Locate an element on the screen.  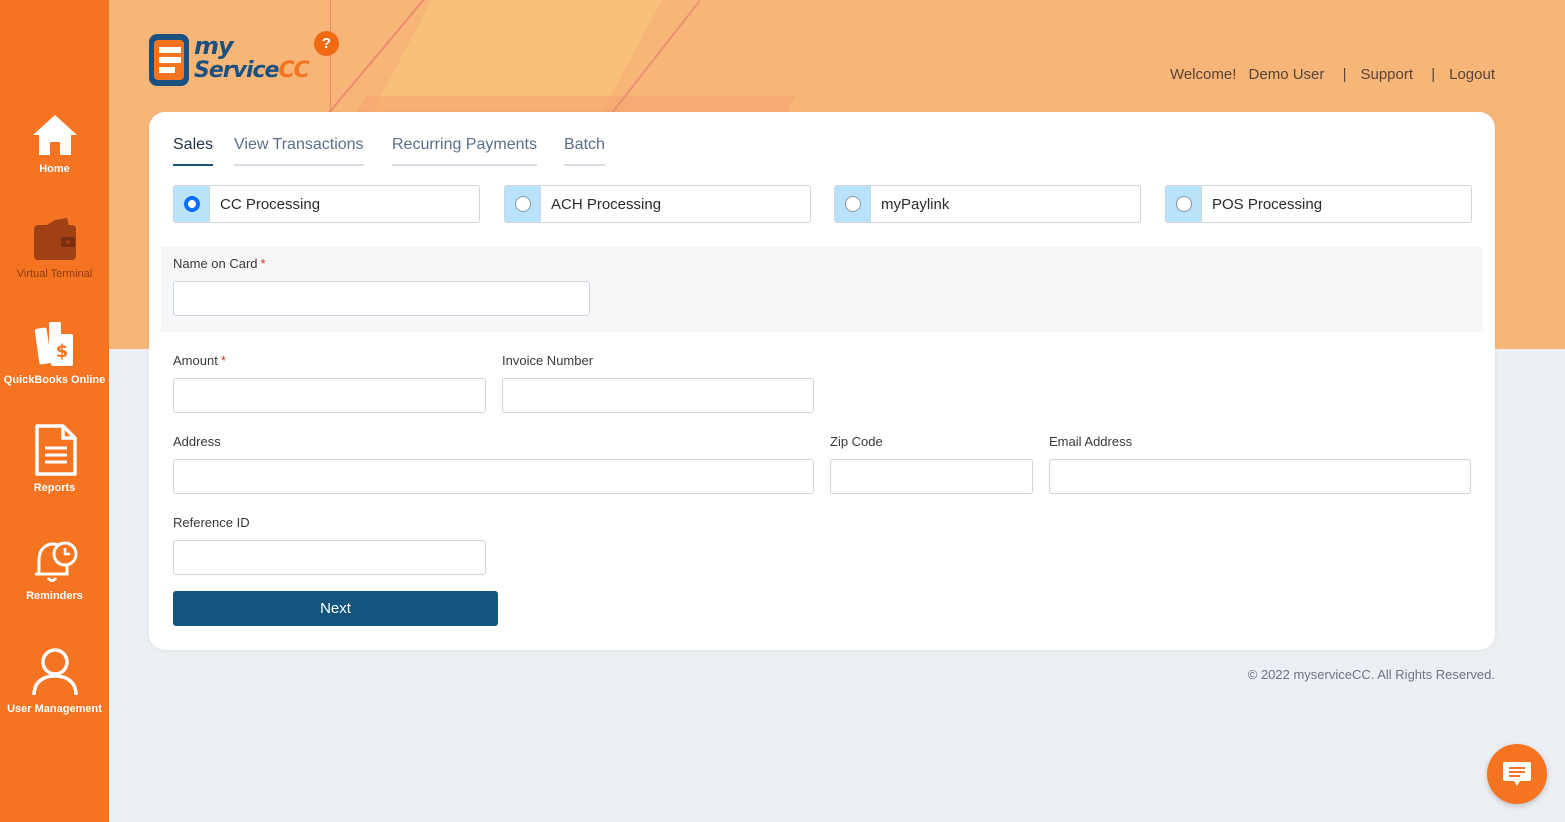
amount-input is located at coordinates (329, 395).